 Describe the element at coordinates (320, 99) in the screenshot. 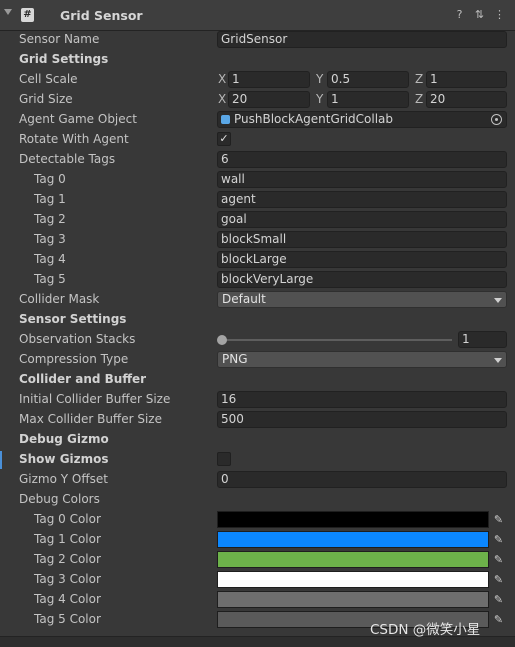

I see `axis-y-label: Y` at that location.